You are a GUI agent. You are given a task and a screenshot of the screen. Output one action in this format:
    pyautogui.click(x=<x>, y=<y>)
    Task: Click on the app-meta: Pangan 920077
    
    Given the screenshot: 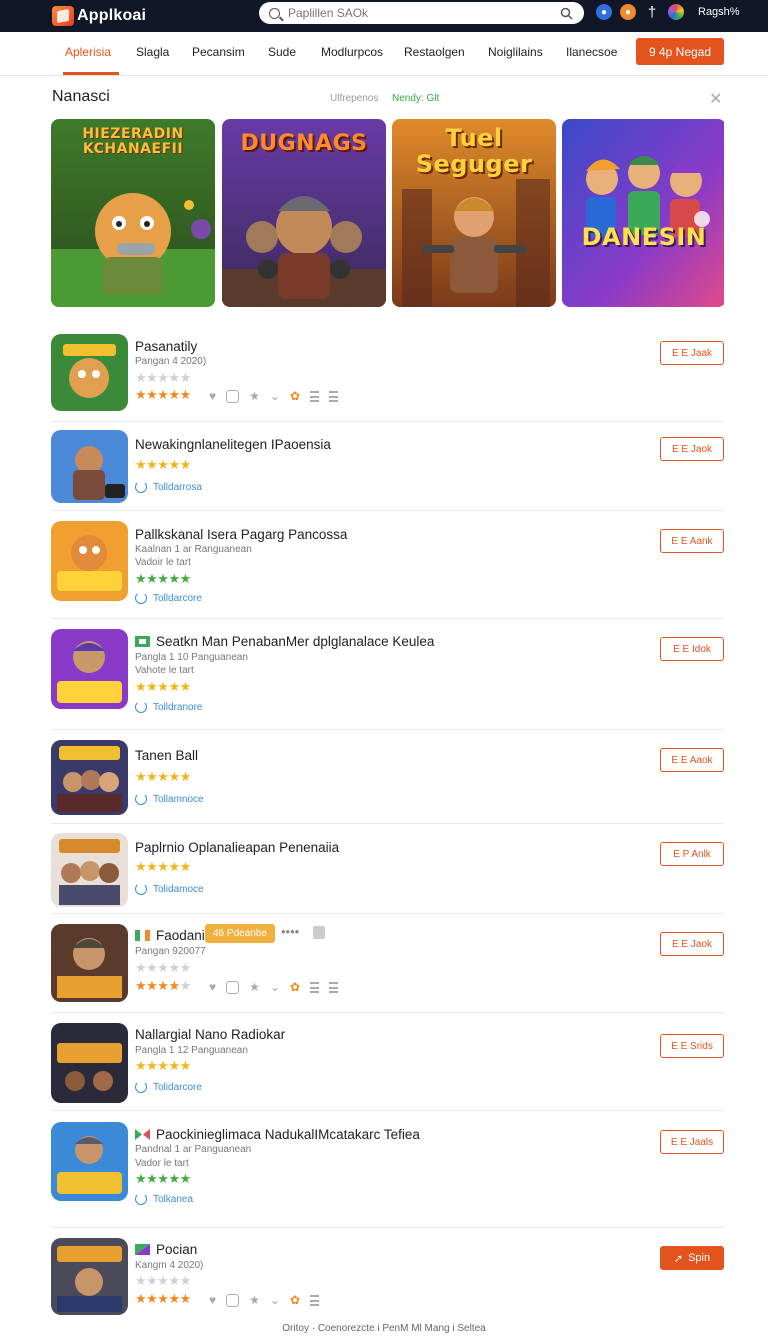 What is the action you would take?
    pyautogui.click(x=170, y=951)
    